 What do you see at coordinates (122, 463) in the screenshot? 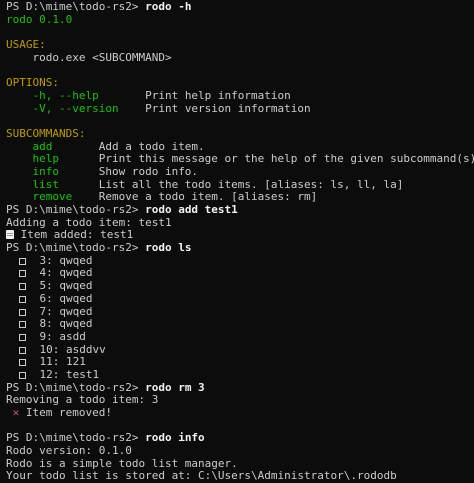
I see `output-text: Rodo is a simple todo list manager.` at bounding box center [122, 463].